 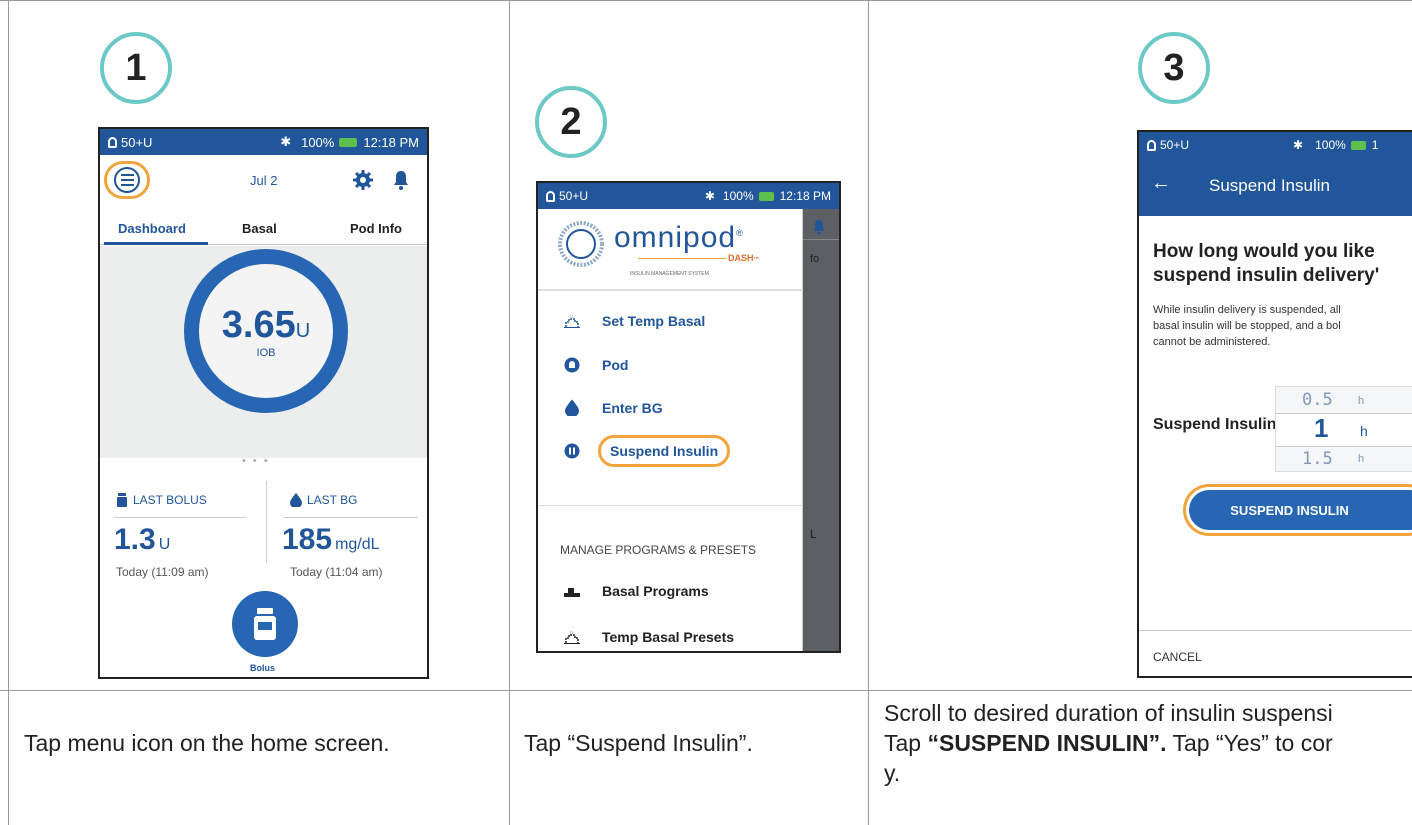 What do you see at coordinates (264, 180) in the screenshot?
I see `date-label: Jul 2` at bounding box center [264, 180].